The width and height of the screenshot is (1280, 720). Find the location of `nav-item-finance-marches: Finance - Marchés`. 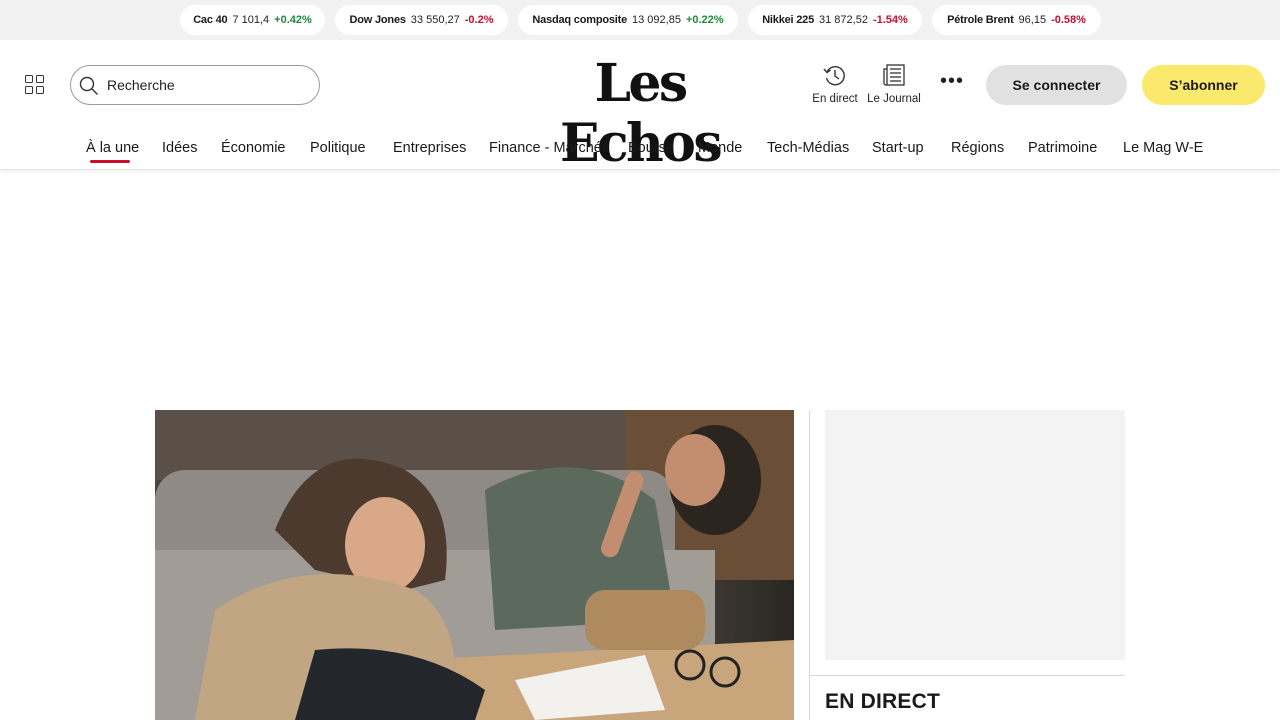

nav-item-finance-marches: Finance - Marchés is located at coordinates (549, 148).